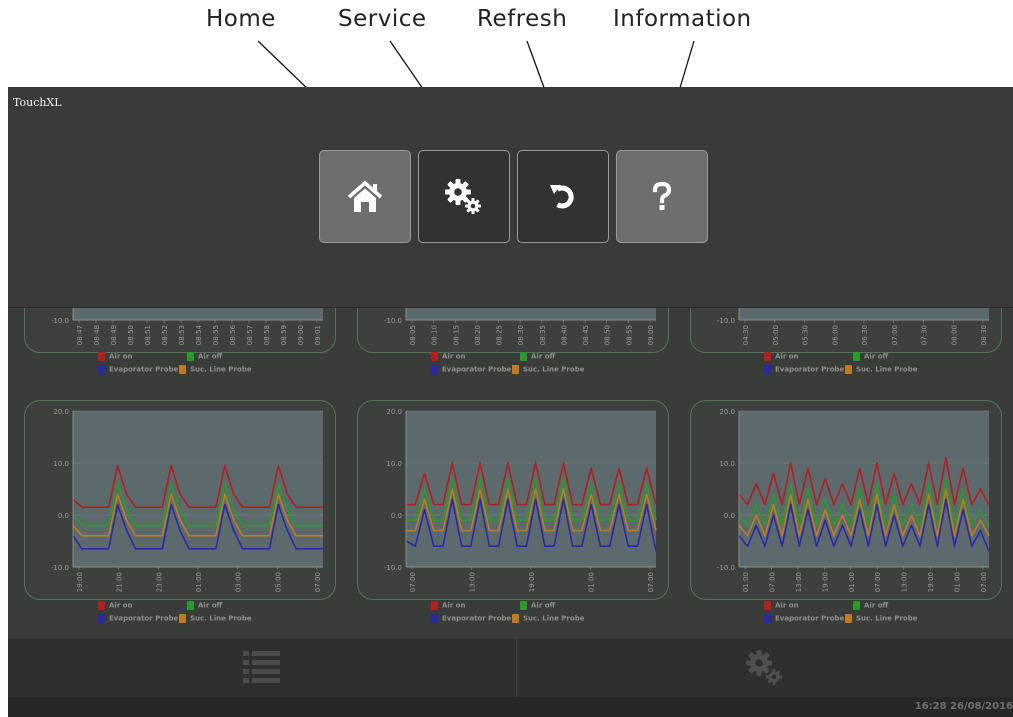 The height and width of the screenshot is (717, 1013). I want to click on x-tick-label: 08:10, so click(435, 335).